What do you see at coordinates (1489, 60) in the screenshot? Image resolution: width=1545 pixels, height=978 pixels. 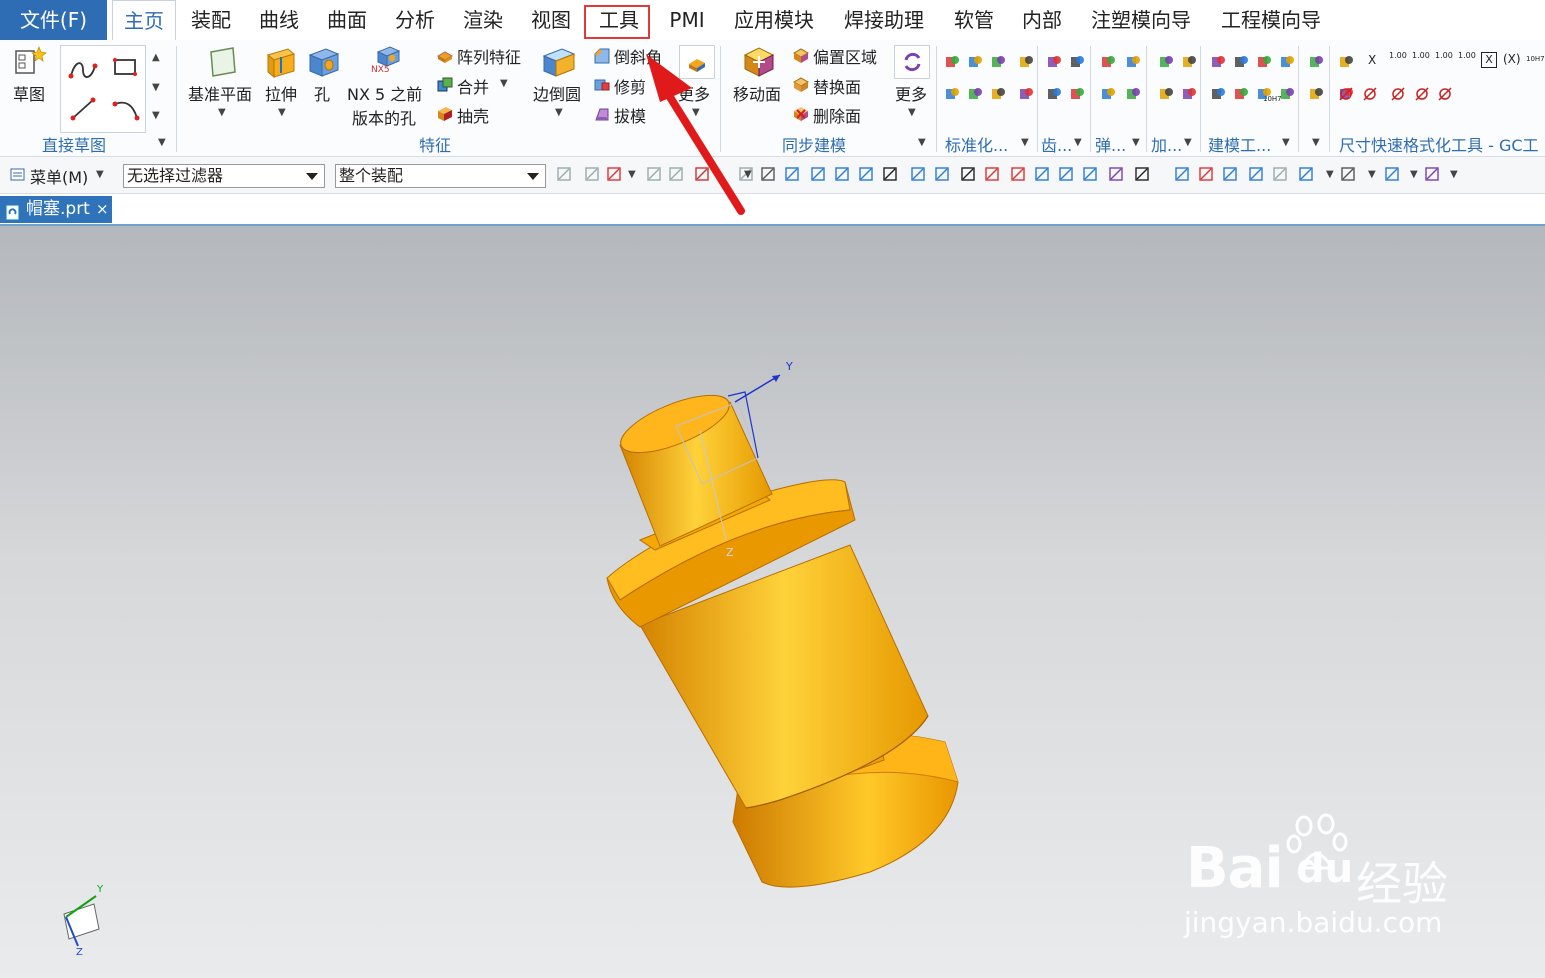 I see `dim-box-x-label: X` at bounding box center [1489, 60].